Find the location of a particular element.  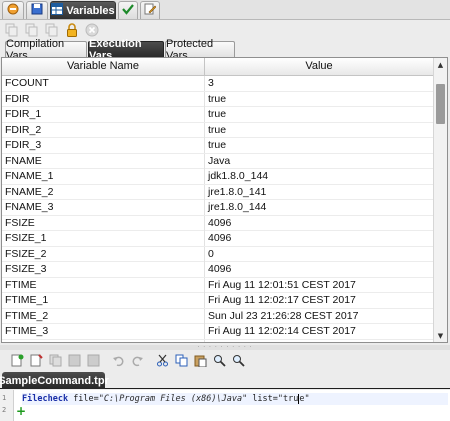

variable-name-cell: FTIME is located at coordinates (103, 285).